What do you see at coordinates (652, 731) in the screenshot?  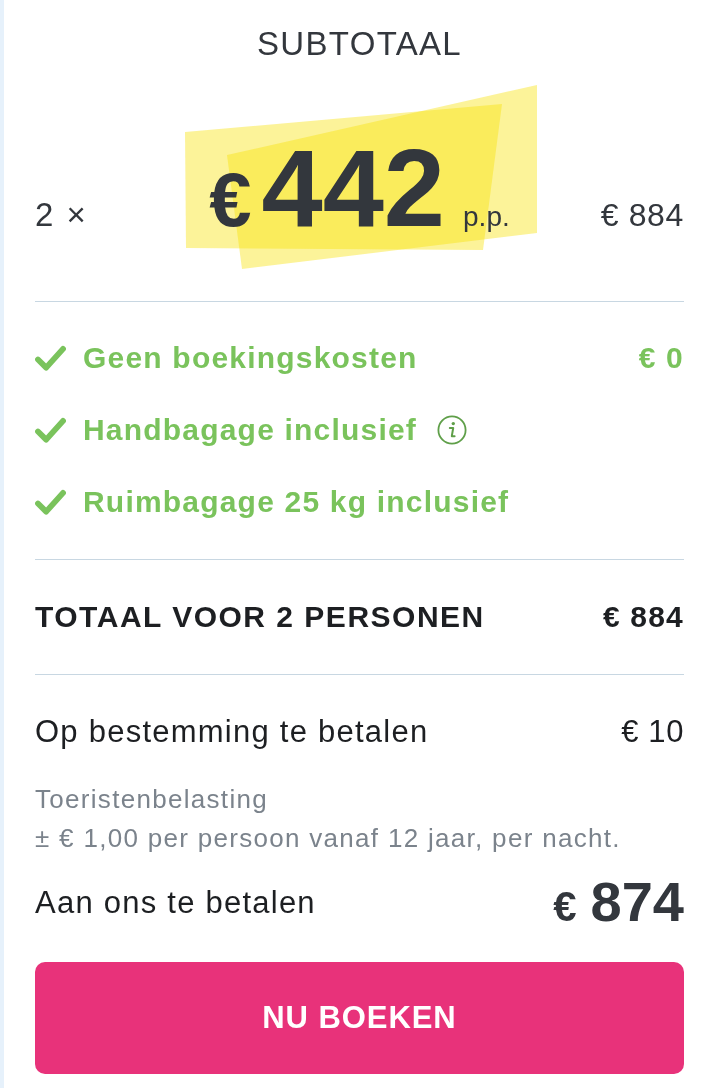 I see `on-site-price: € 10` at bounding box center [652, 731].